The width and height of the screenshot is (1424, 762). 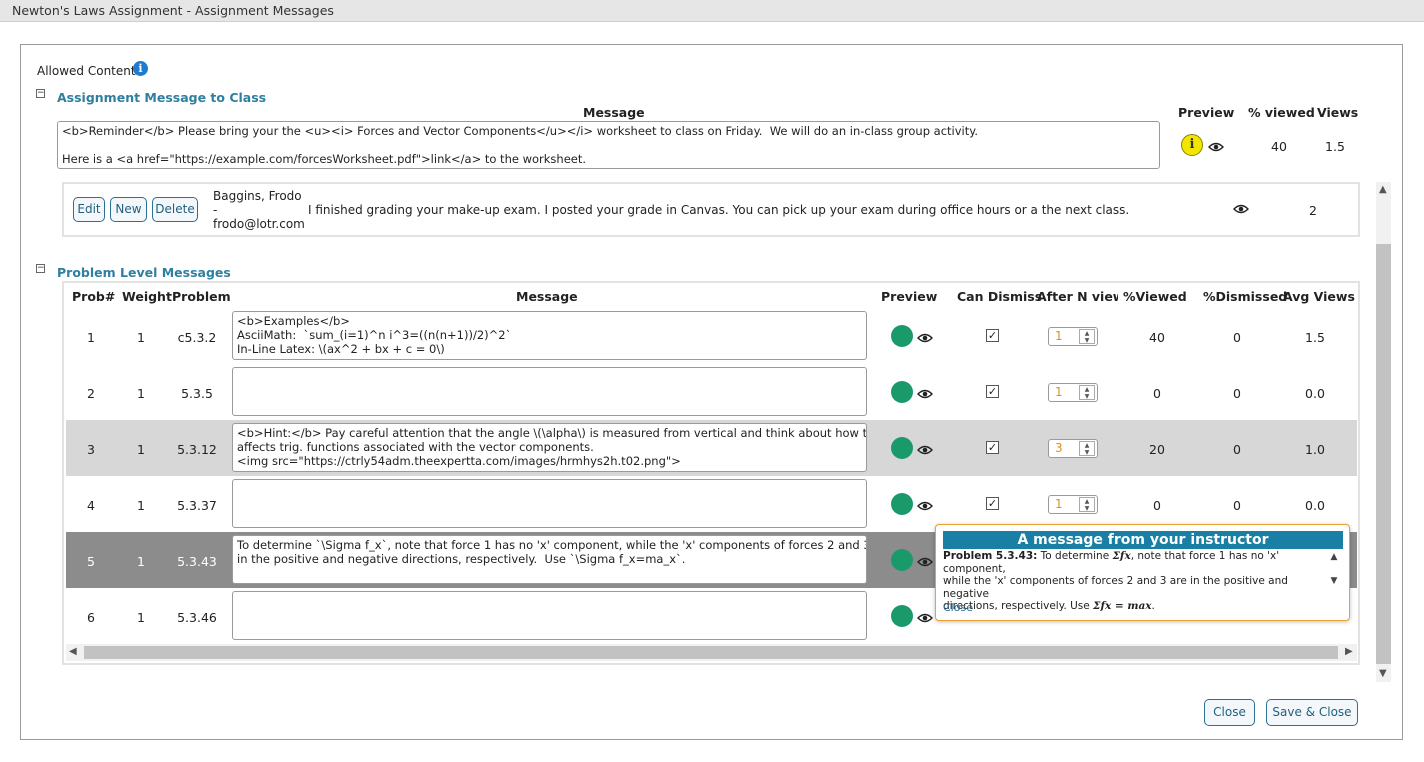 I want to click on student-dash: -, so click(x=215, y=210).